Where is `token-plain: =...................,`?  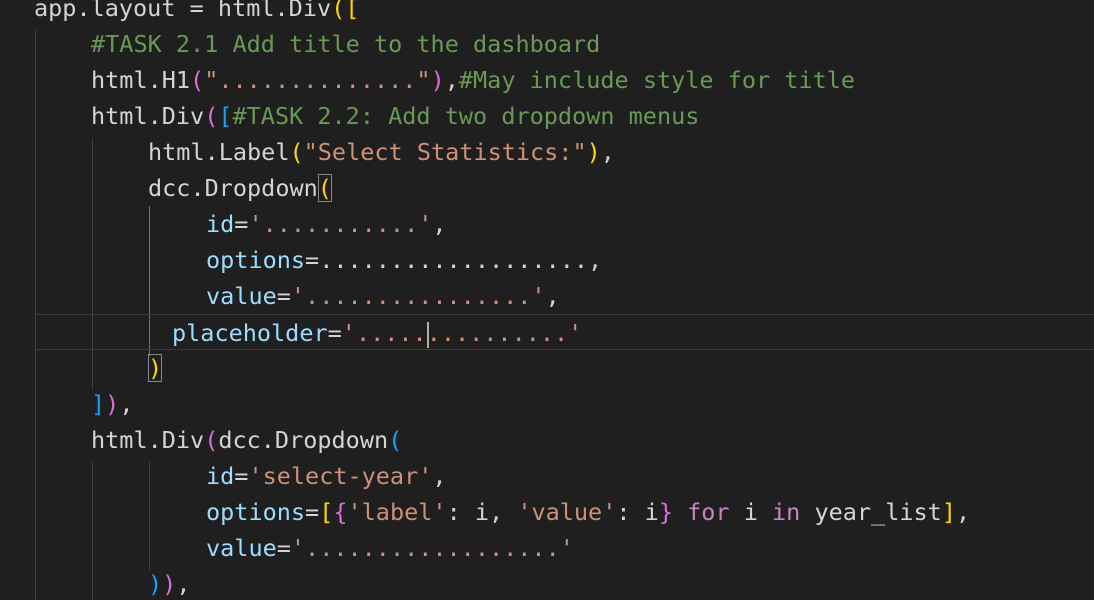
token-plain: =..................., is located at coordinates (454, 260).